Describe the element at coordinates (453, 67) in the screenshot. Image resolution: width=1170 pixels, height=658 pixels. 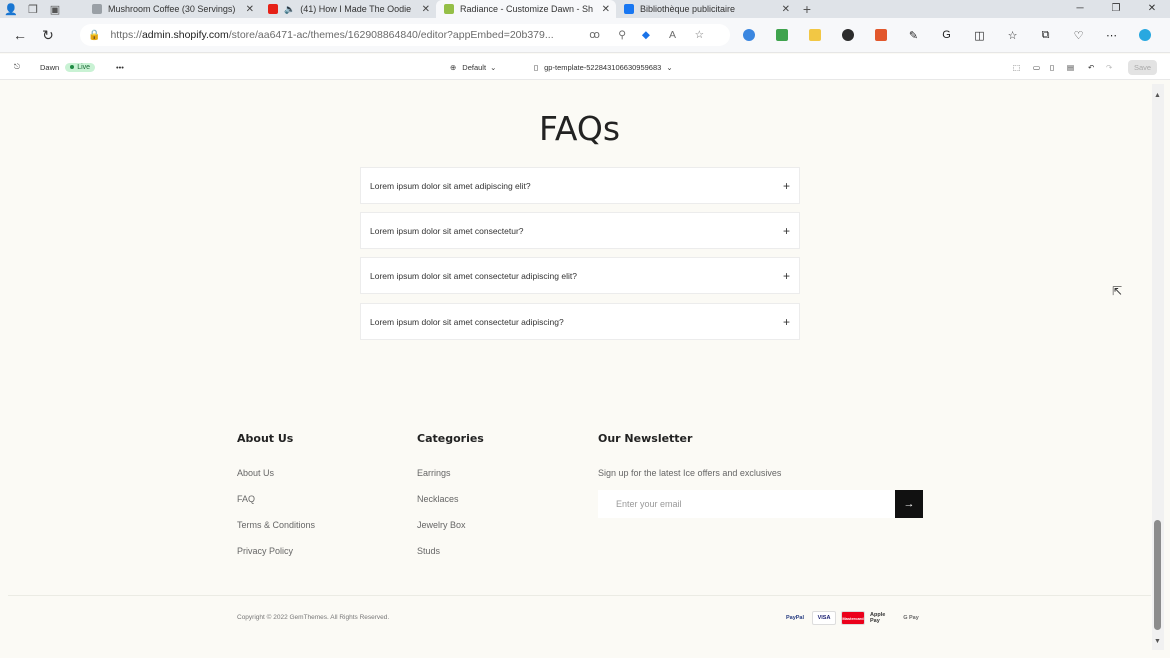
I see `globe-icon: ⊕` at that location.